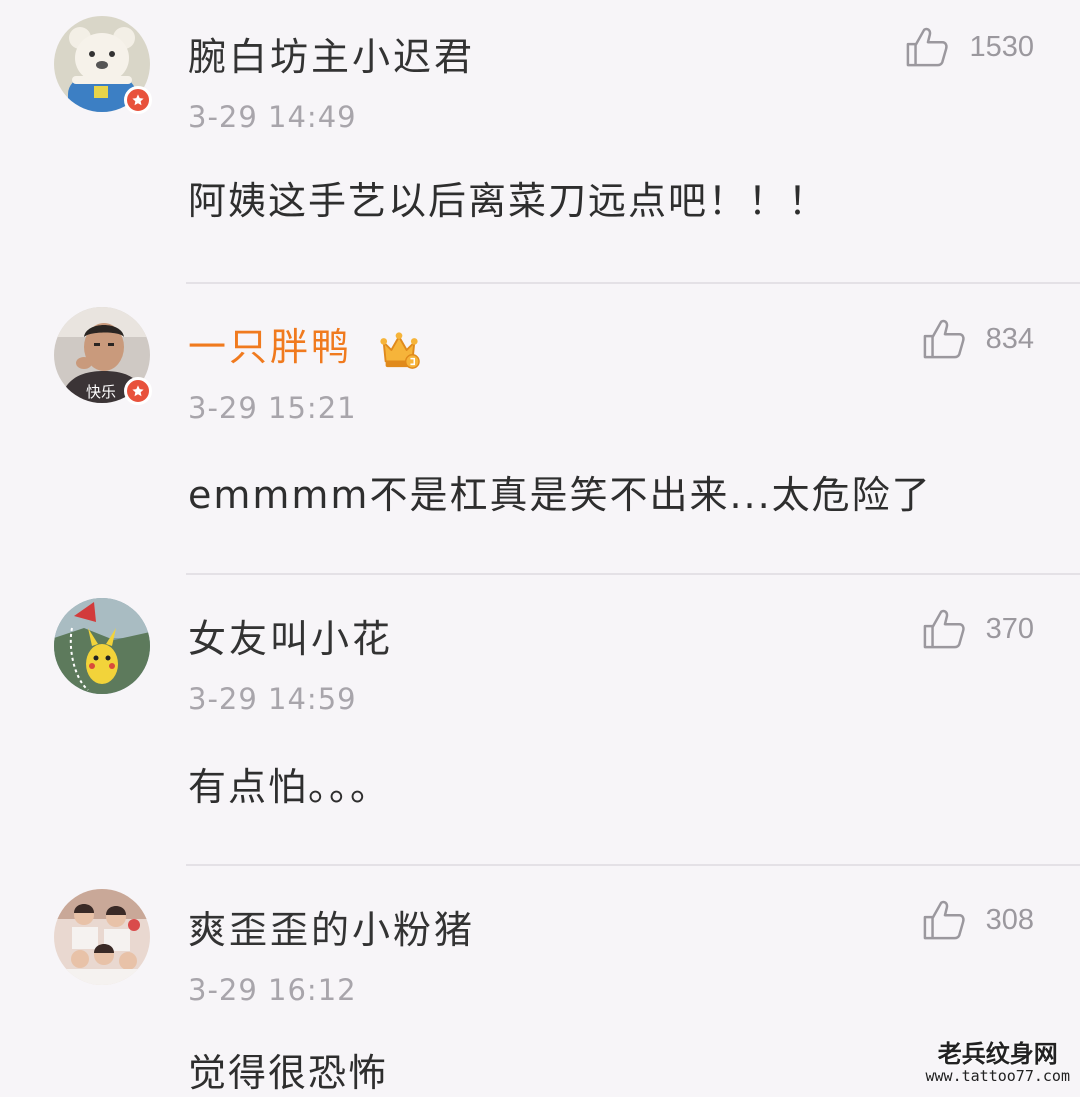  I want to click on pikachu-avatar-icon, so click(102, 646).